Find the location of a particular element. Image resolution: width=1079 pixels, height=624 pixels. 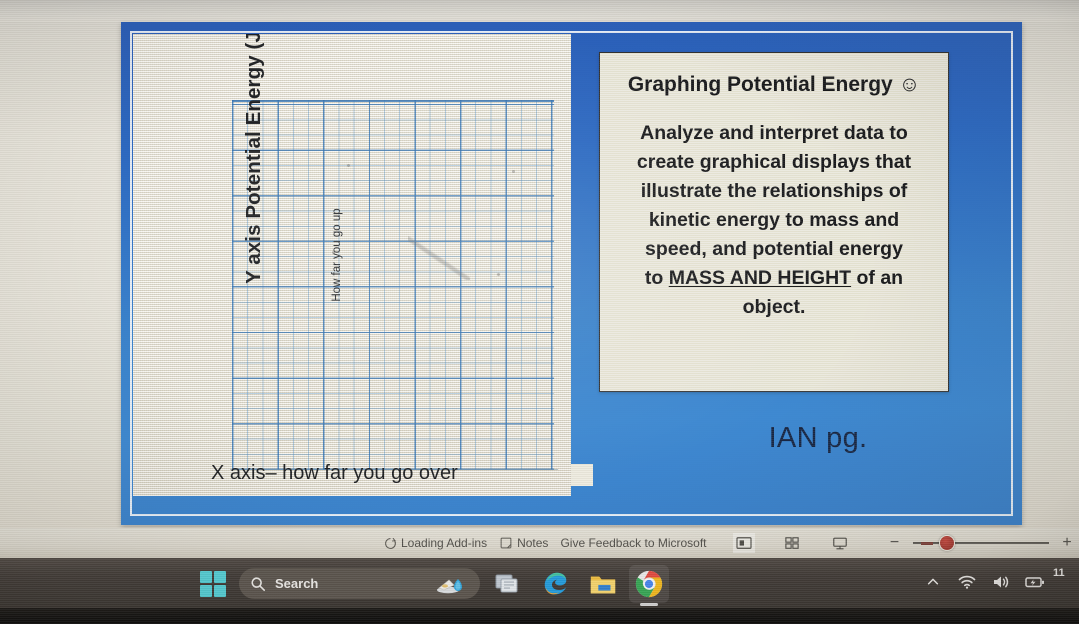

card-body-line-1: Analyze and interpret data to is located at coordinates (774, 133).